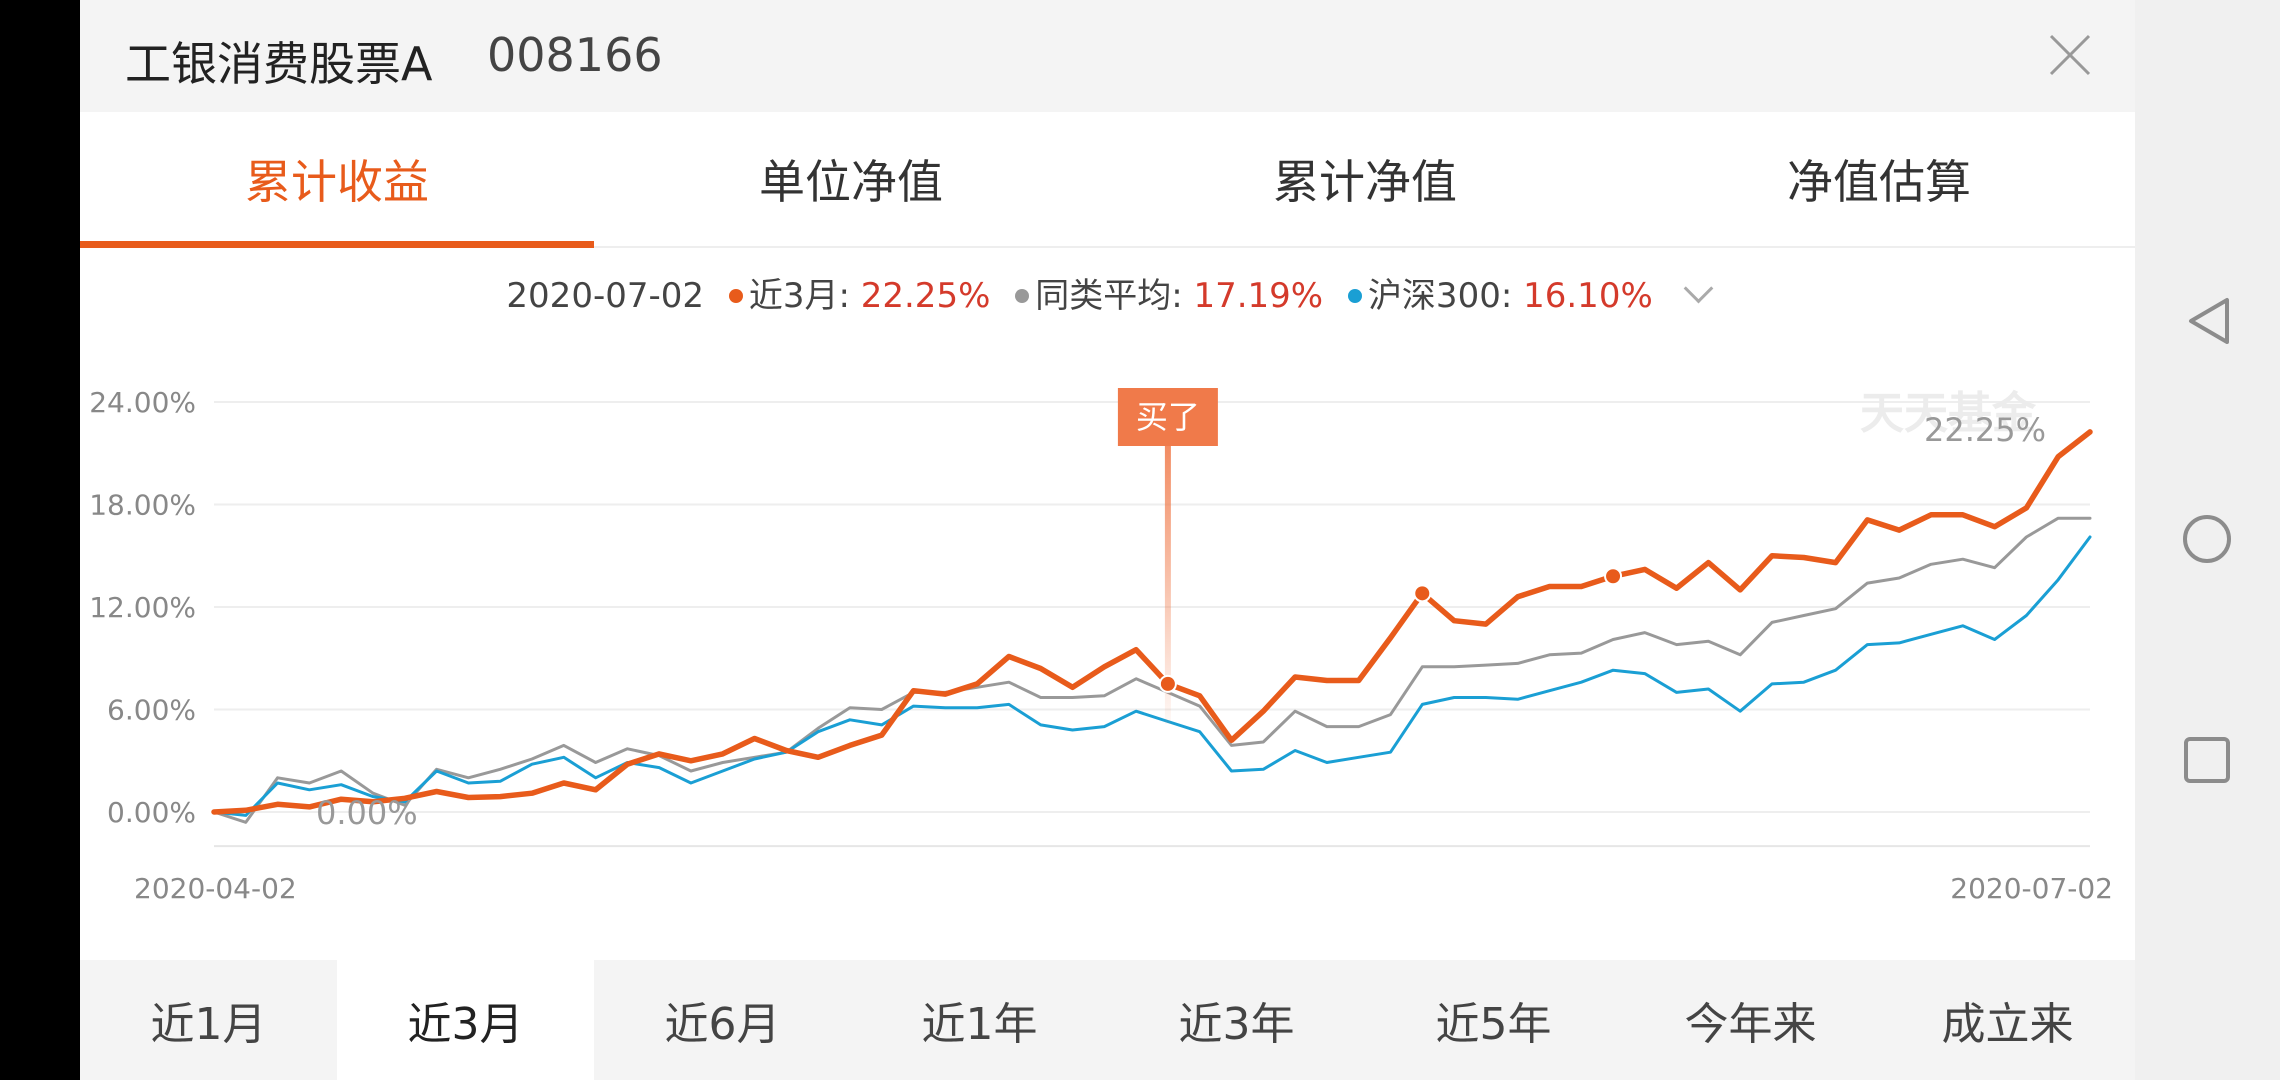  What do you see at coordinates (151, 710) in the screenshot?
I see `y-tick-label: 6.00%` at bounding box center [151, 710].